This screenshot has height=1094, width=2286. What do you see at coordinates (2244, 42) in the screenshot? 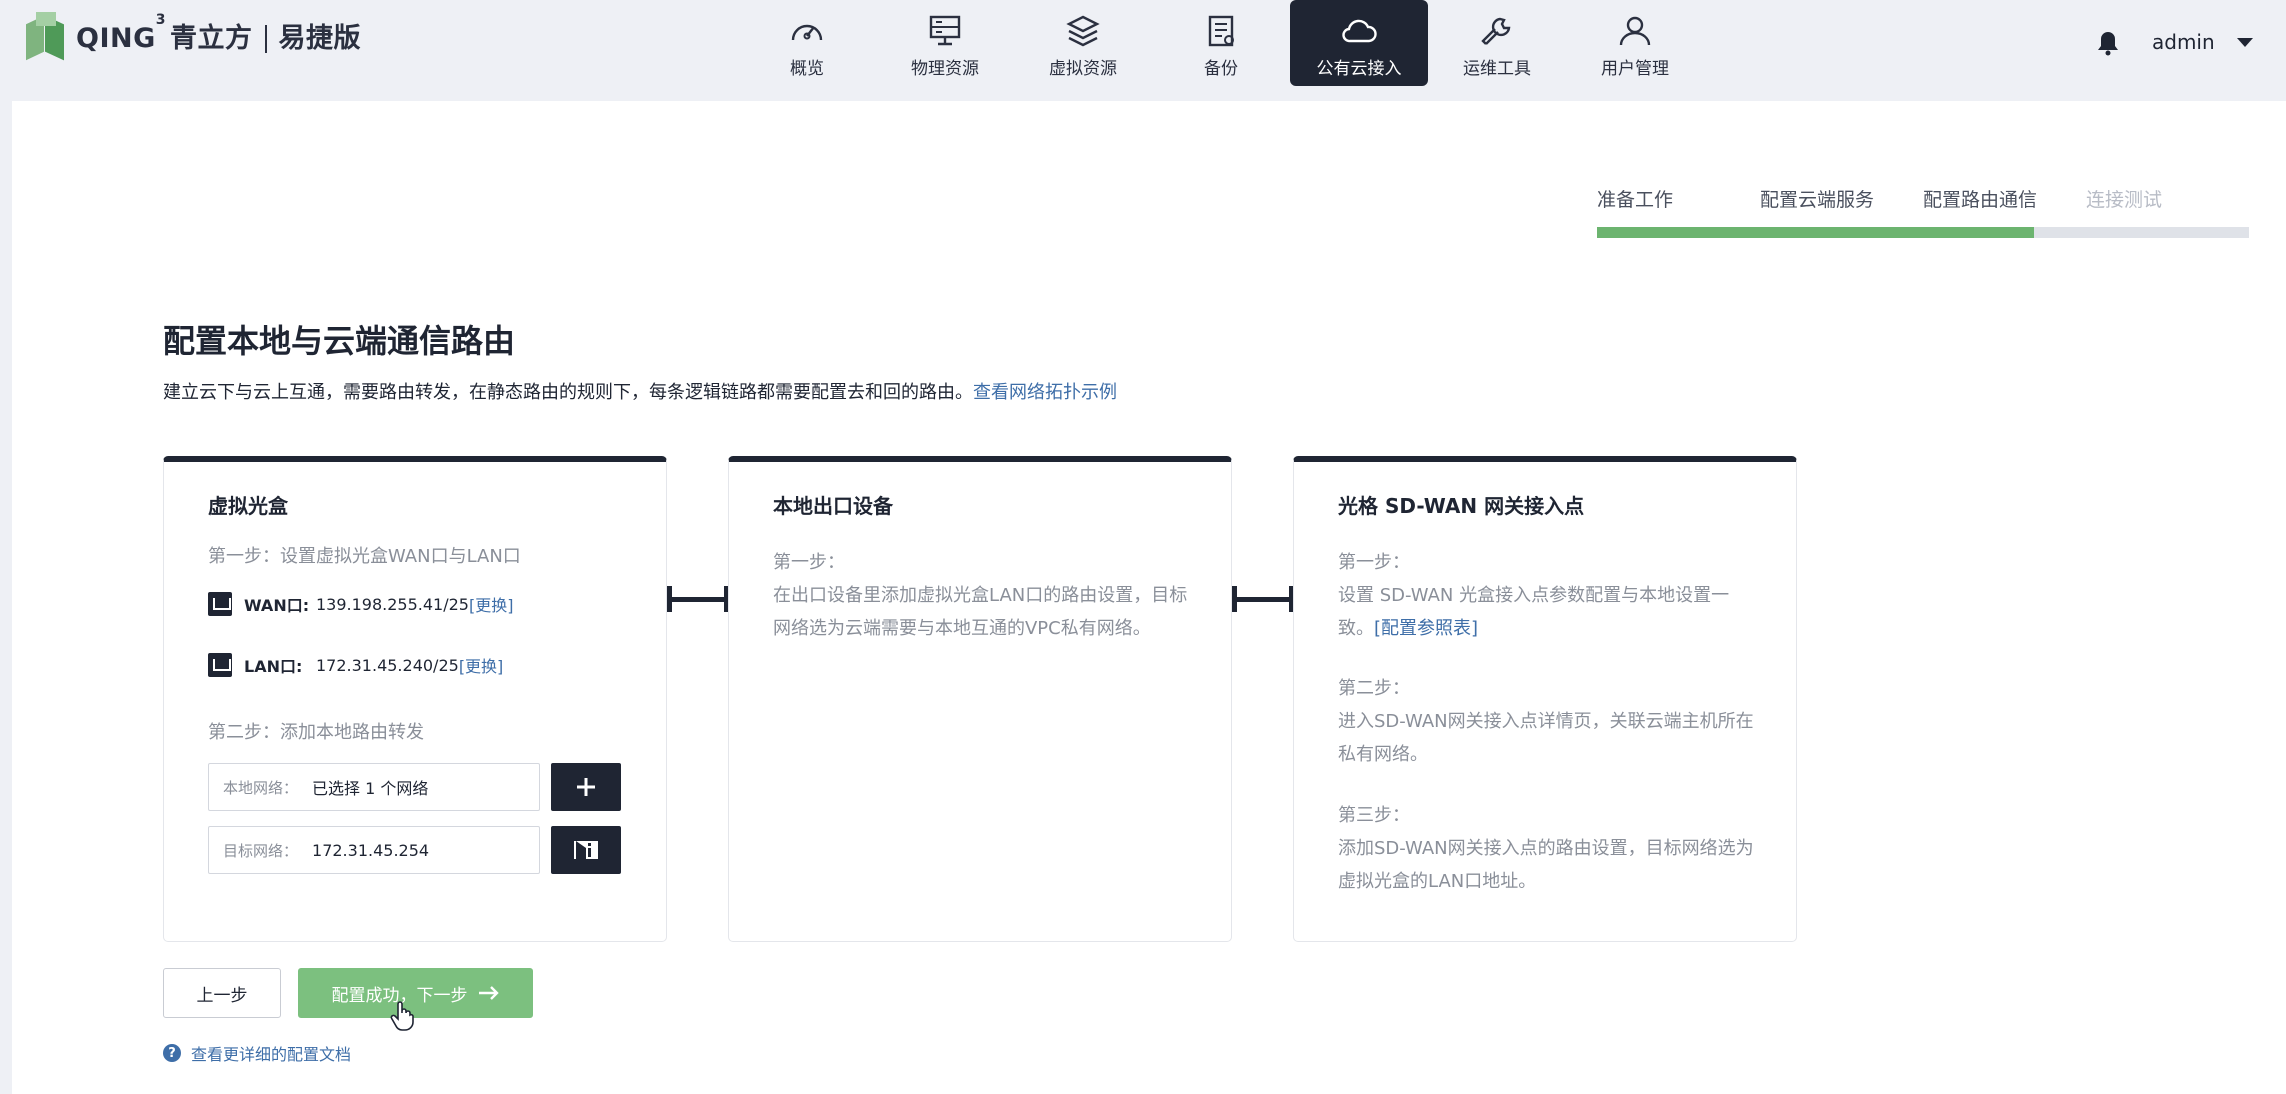
I see `chevron-down-icon` at bounding box center [2244, 42].